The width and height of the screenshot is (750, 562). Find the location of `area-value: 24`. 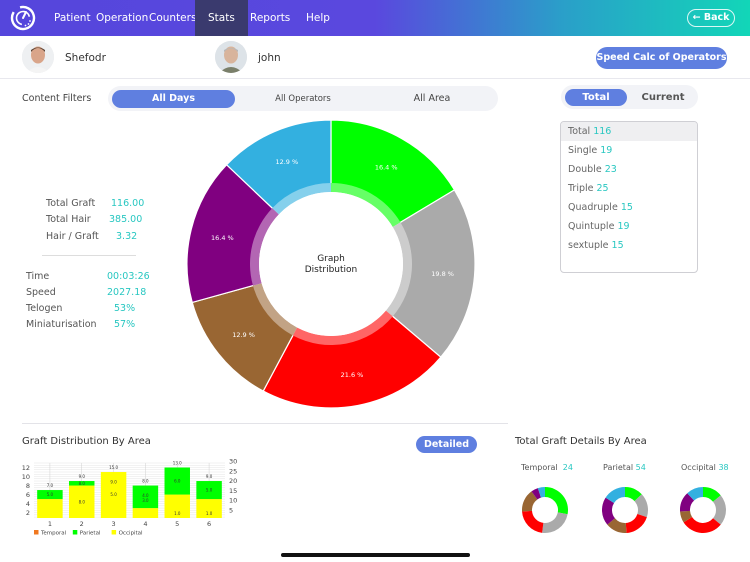

area-value: 24 is located at coordinates (567, 467).